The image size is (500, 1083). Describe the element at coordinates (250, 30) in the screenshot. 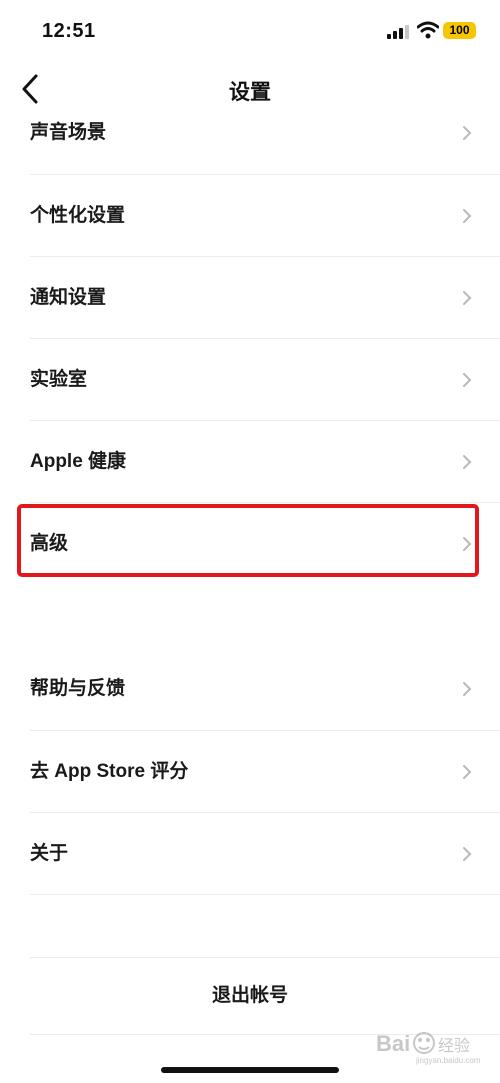

I see `status-bar: 12:51 100` at that location.